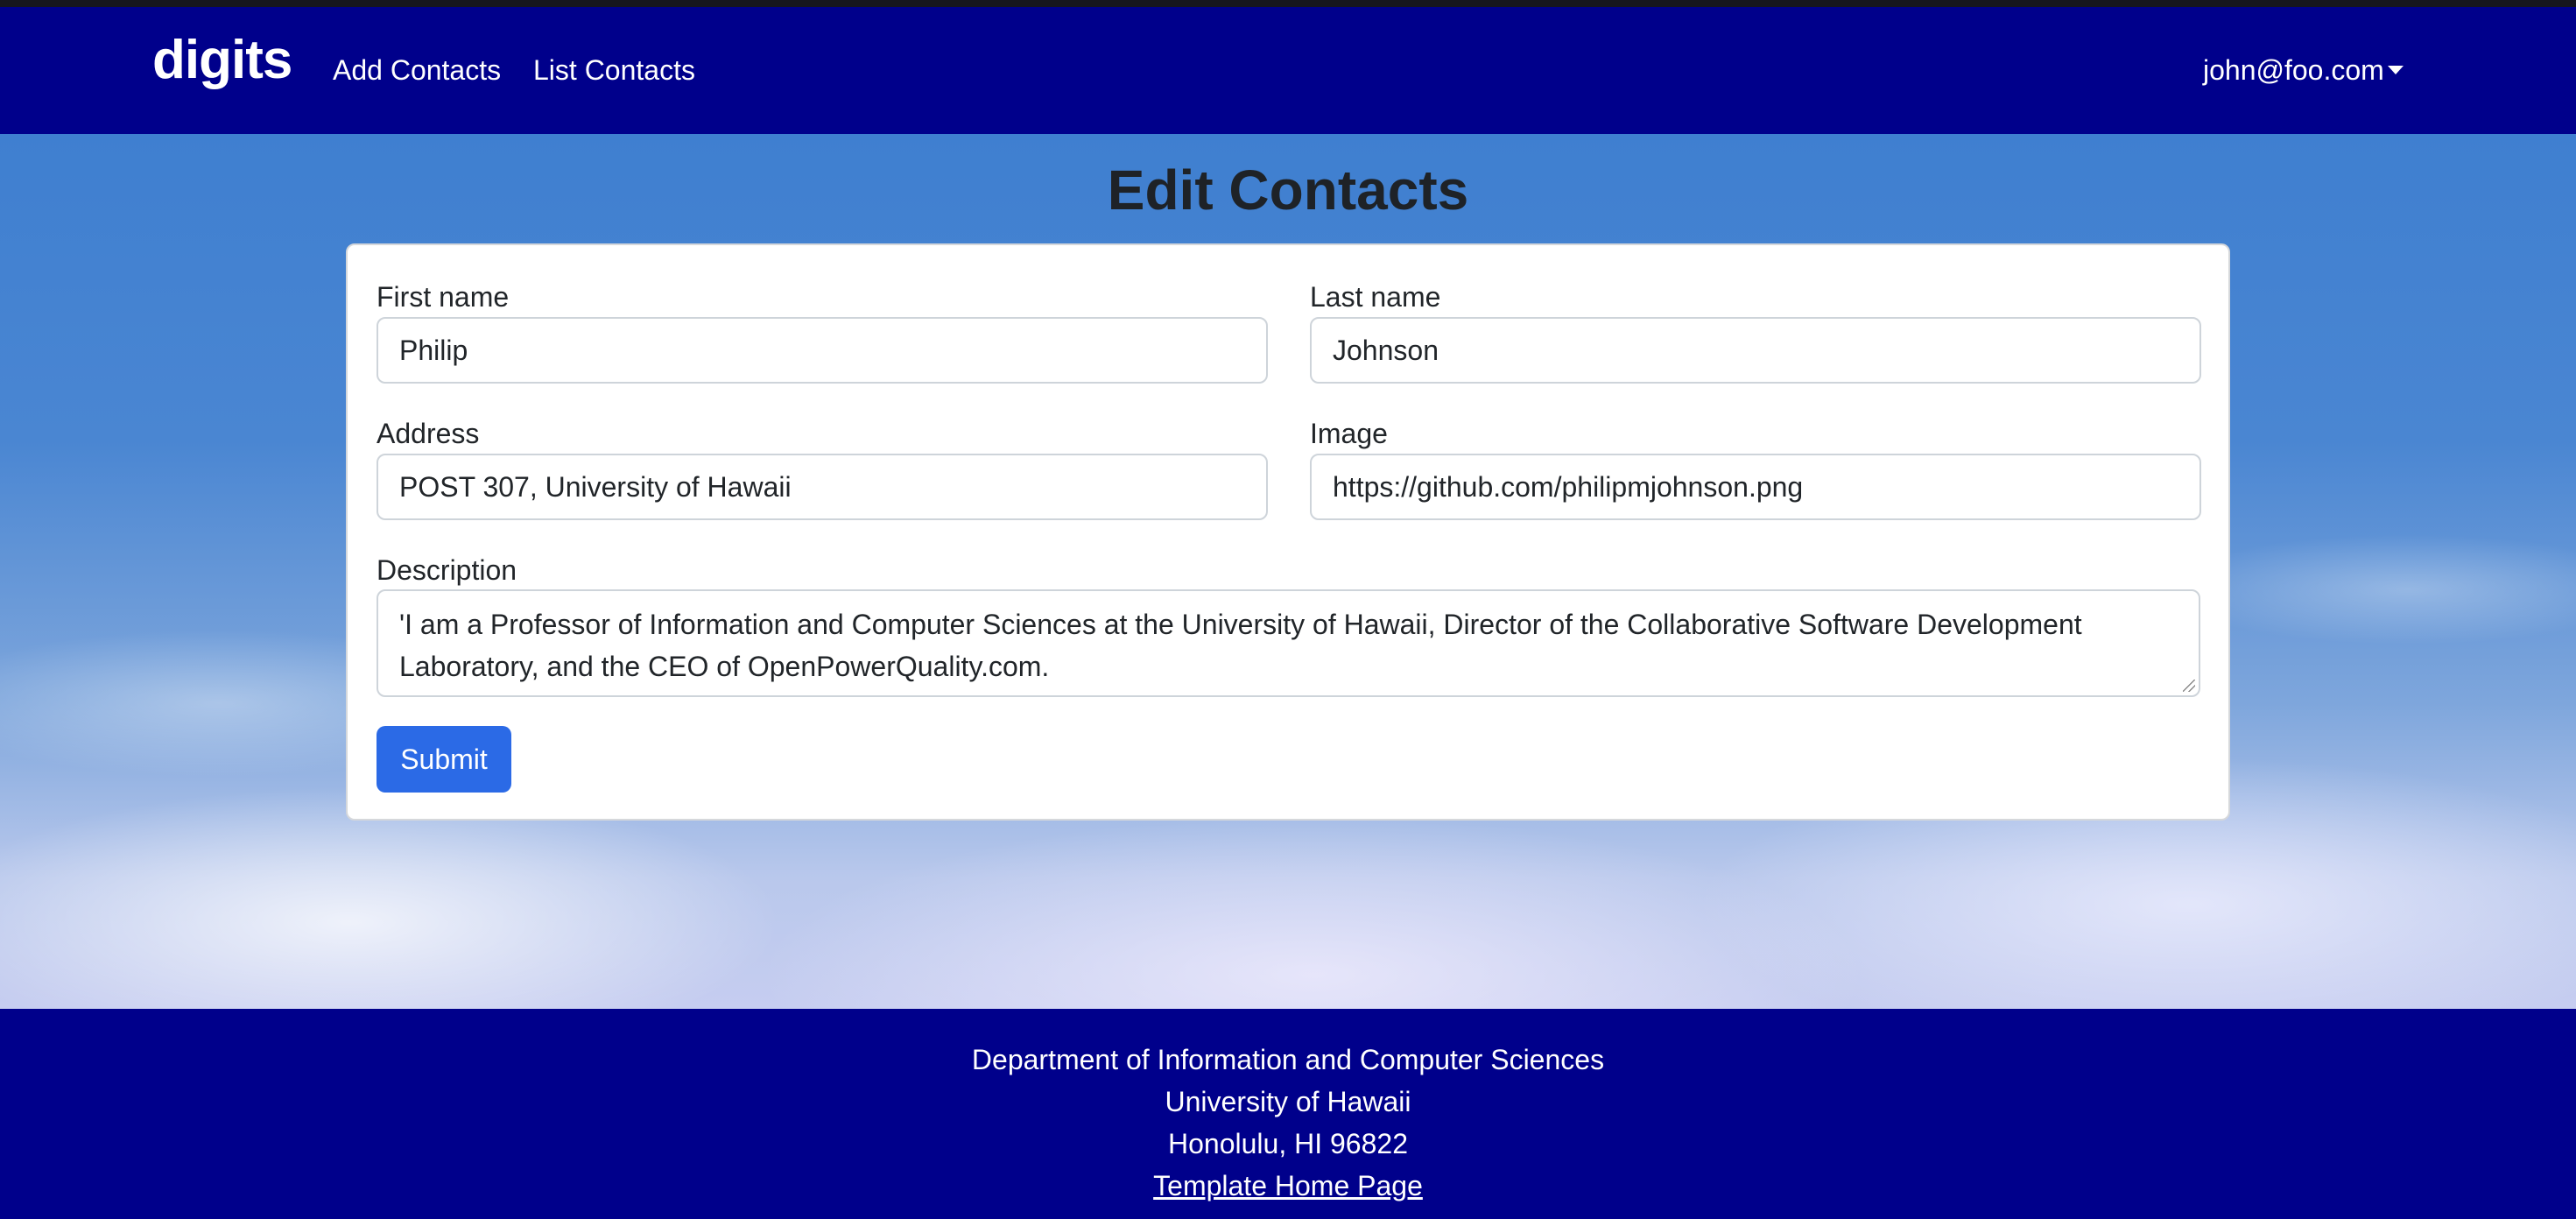  Describe the element at coordinates (1288, 1101) in the screenshot. I see `footer-university: University of Hawaii` at that location.